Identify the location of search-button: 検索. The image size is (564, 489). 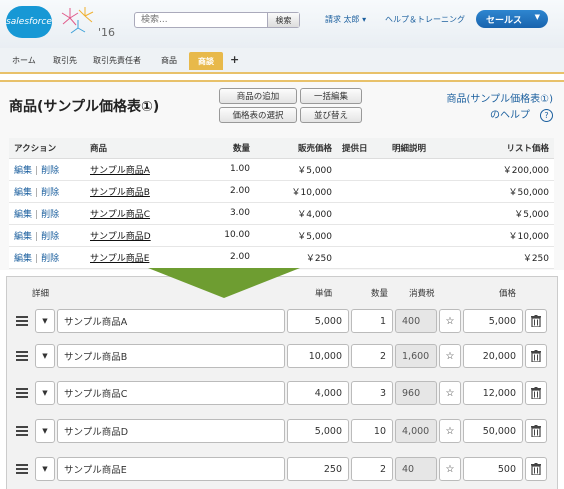
(283, 20).